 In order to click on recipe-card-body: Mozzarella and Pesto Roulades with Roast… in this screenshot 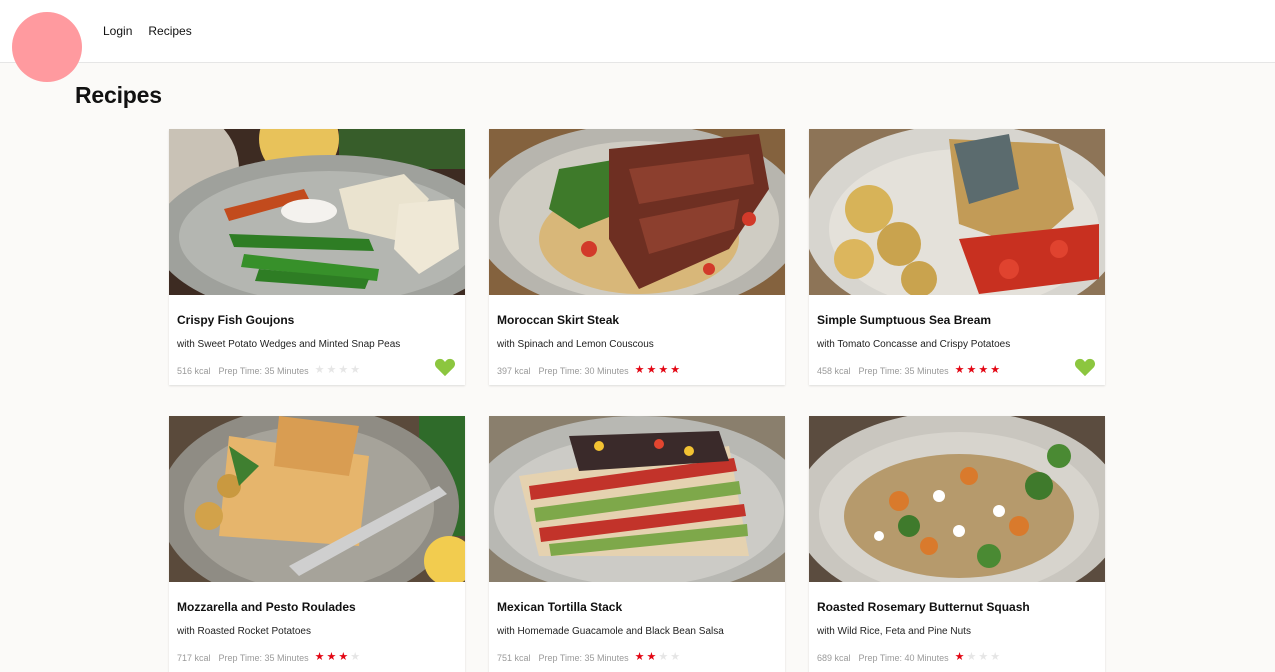, I will do `click(317, 627)`.